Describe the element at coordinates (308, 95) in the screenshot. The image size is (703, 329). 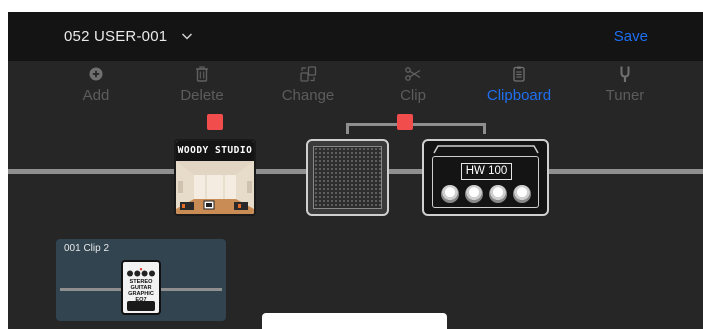
I see `change-label: Change` at that location.